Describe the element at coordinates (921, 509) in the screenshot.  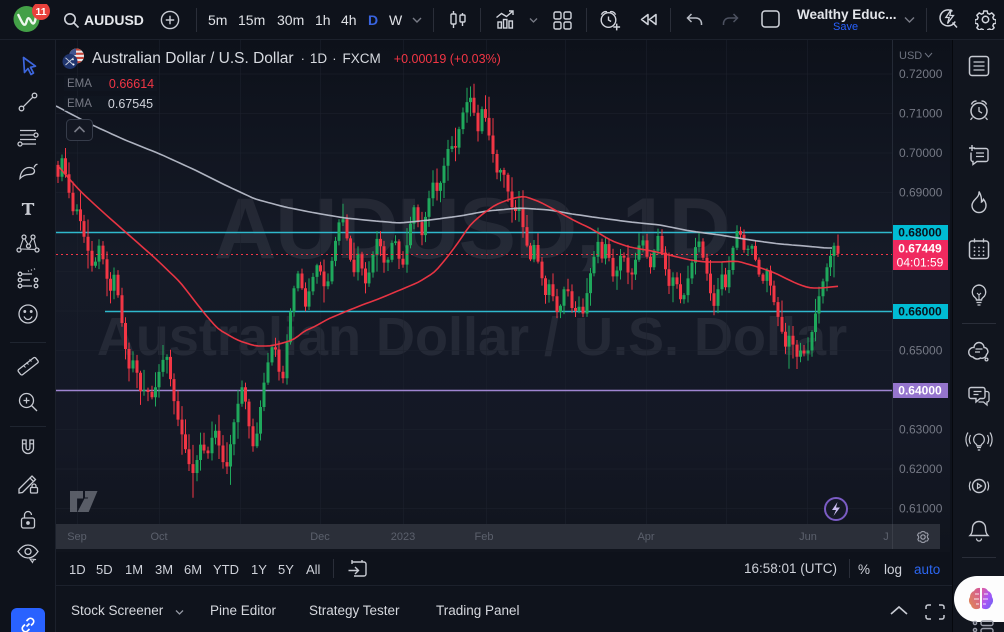
I see `svg-text: 0.61000` at that location.